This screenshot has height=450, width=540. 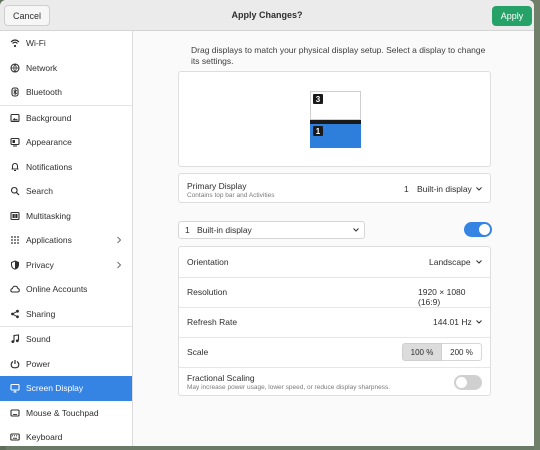 I want to click on display-icon, so click(x=15, y=388).